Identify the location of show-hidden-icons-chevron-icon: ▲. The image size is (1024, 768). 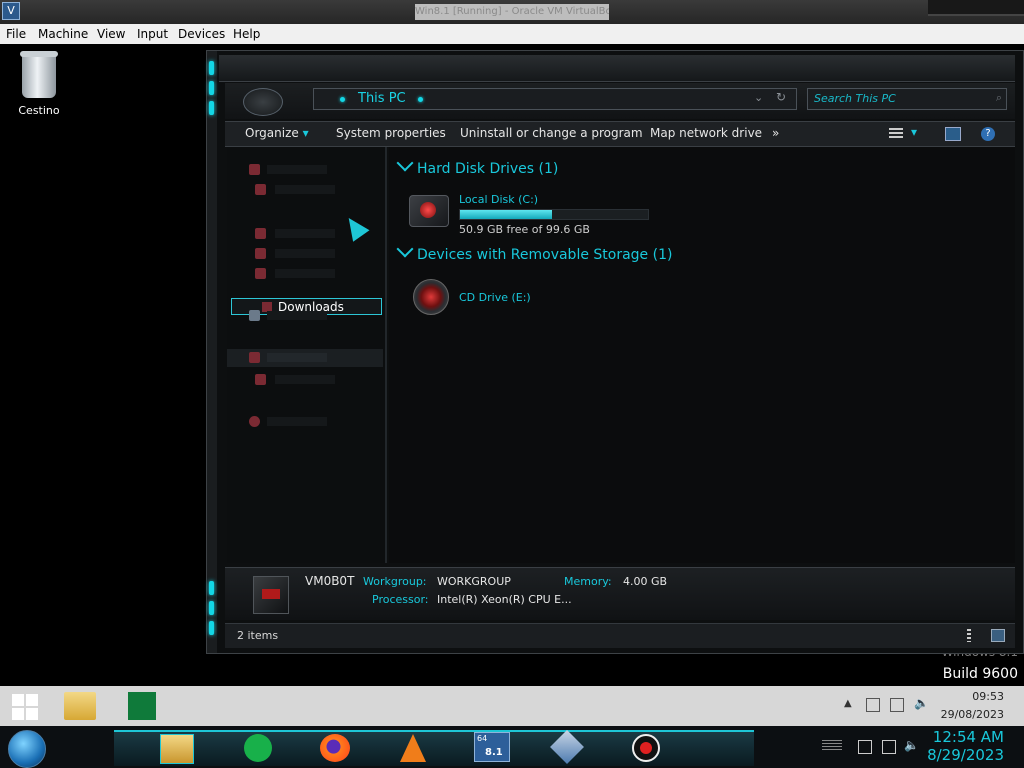
(848, 703).